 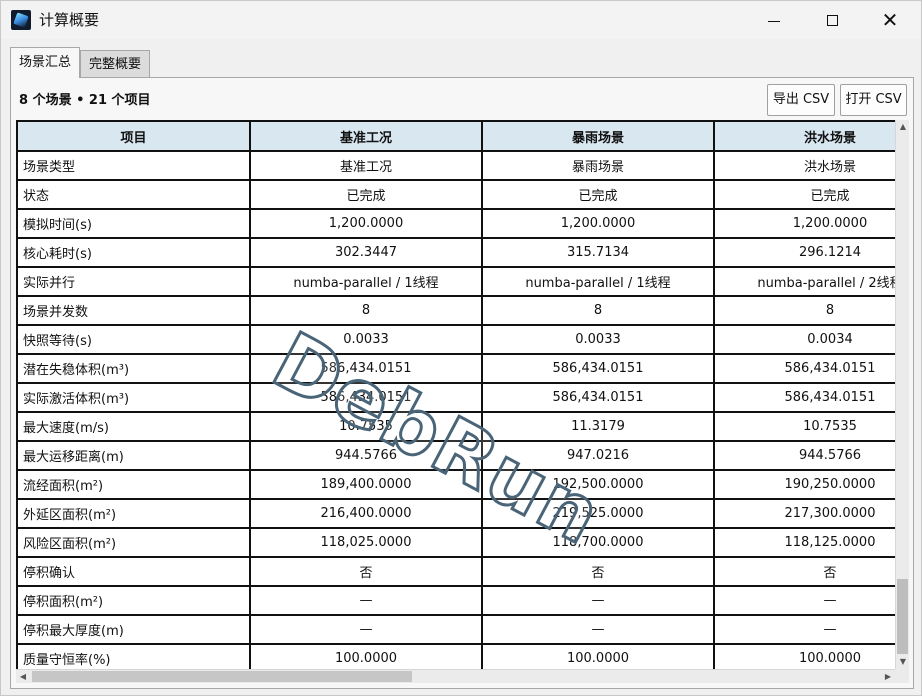 What do you see at coordinates (804, 339) in the screenshot?
I see `value-cell: 0.0034` at bounding box center [804, 339].